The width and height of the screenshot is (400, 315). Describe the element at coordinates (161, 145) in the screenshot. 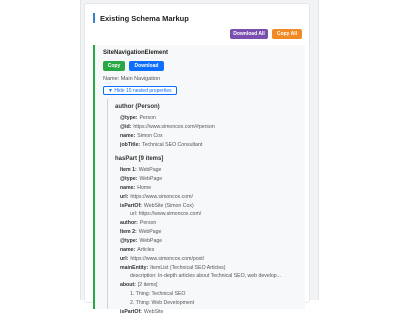

I see `property-line: jobTitle: Technical SEO Consultant` at that location.